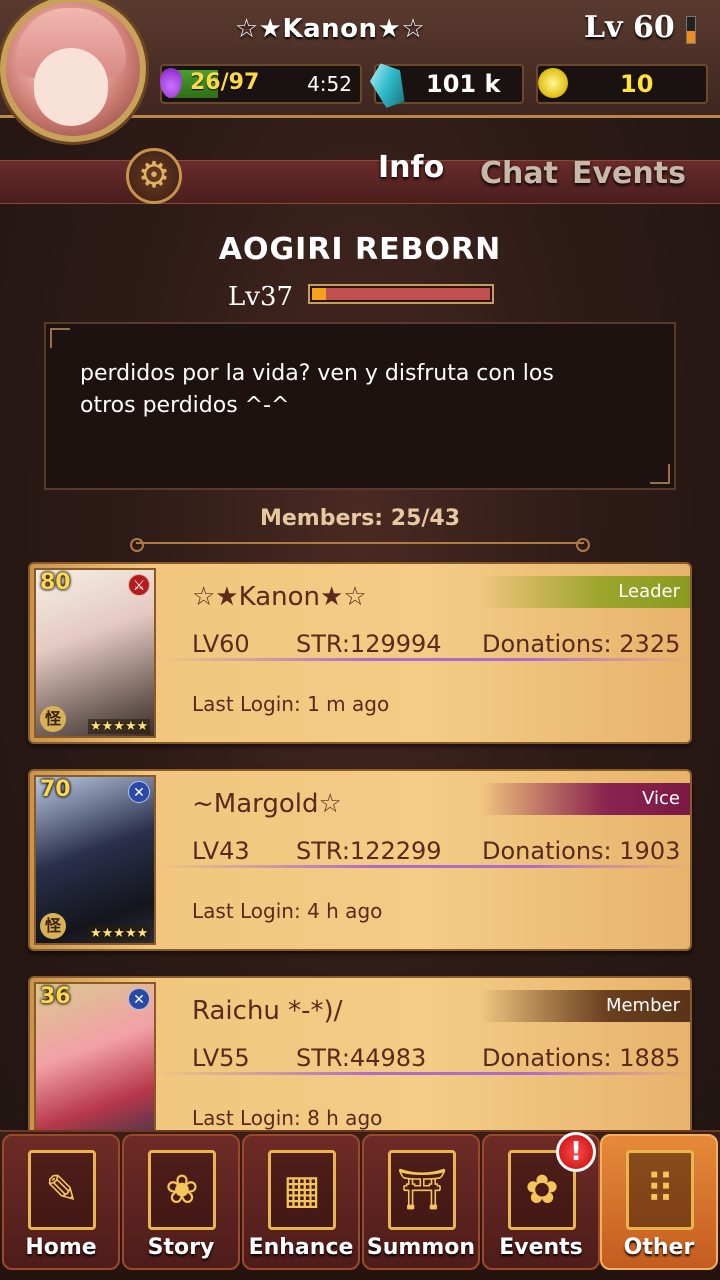 Image resolution: width=720 pixels, height=1280 pixels. I want to click on portrait-level: 36, so click(55, 996).